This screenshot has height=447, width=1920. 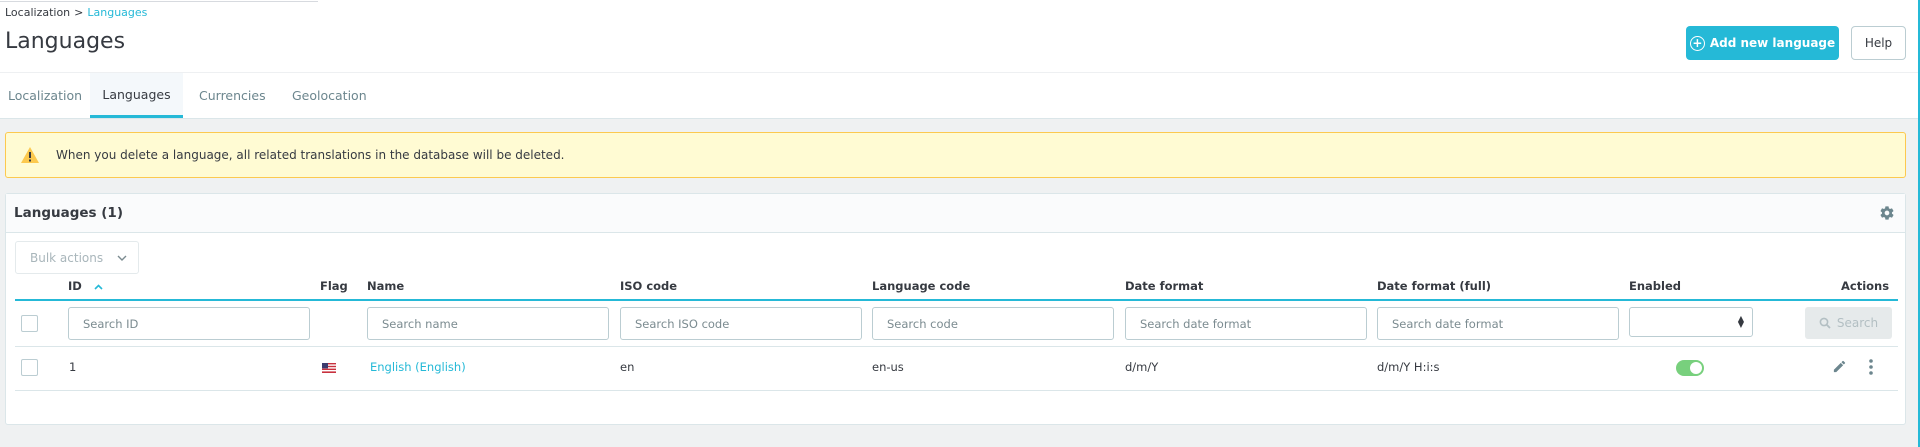 I want to click on breadcrumb-current: Languages, so click(x=117, y=12).